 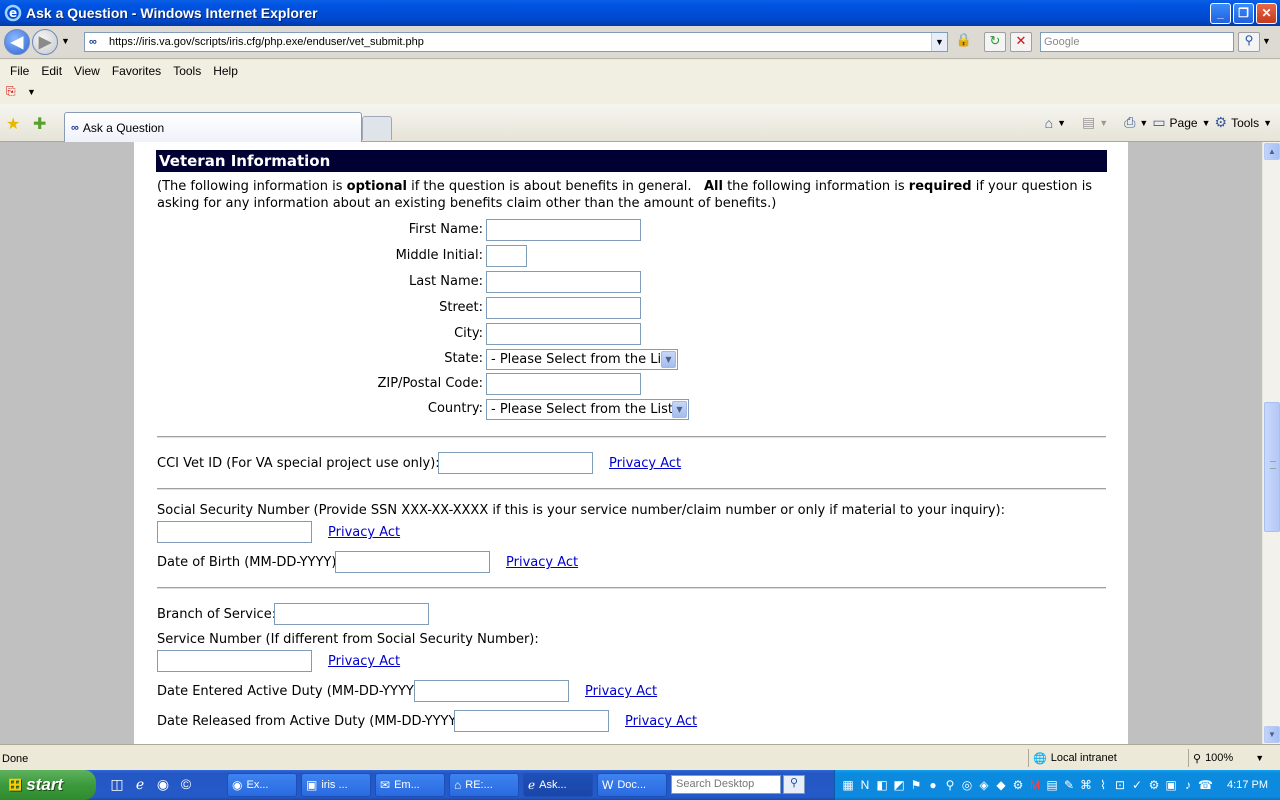 What do you see at coordinates (1120, 785) in the screenshot?
I see `network-icon: ⊡` at bounding box center [1120, 785].